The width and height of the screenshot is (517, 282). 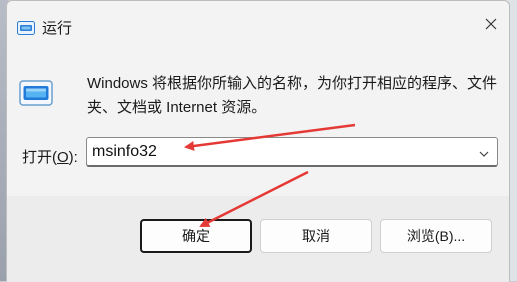 What do you see at coordinates (63, 157) in the screenshot?
I see `open-accel-key: O` at bounding box center [63, 157].